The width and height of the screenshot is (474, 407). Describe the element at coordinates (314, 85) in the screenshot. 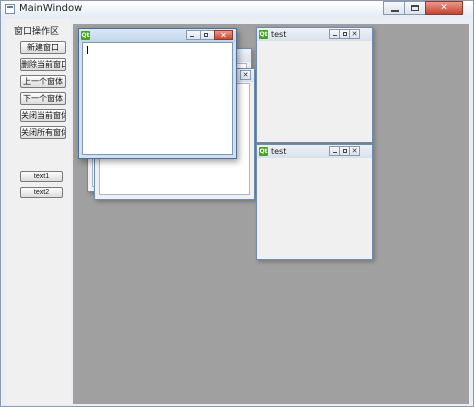

I see `subwindow-test-top: Qt test` at that location.